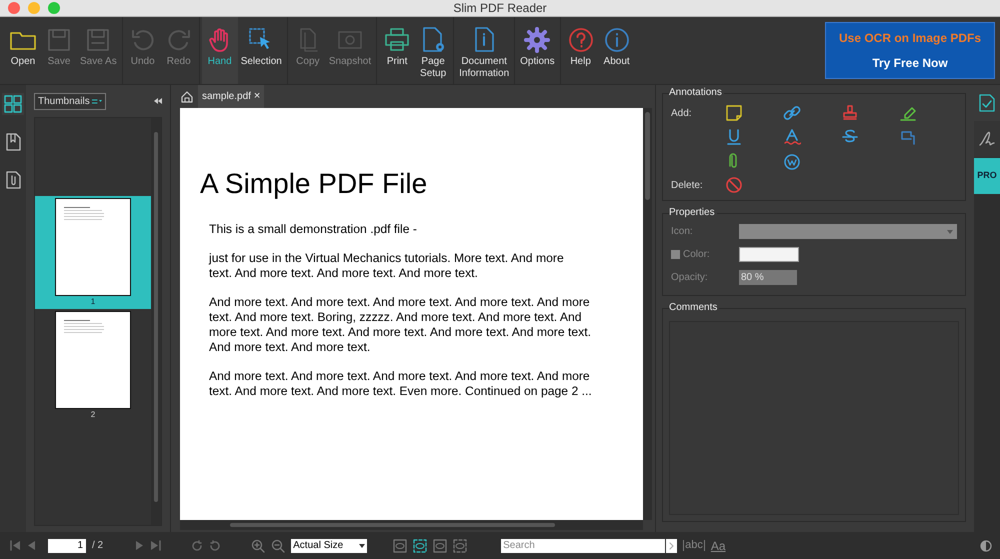 Image resolution: width=1000 pixels, height=559 pixels. I want to click on color-checkbox, so click(675, 254).